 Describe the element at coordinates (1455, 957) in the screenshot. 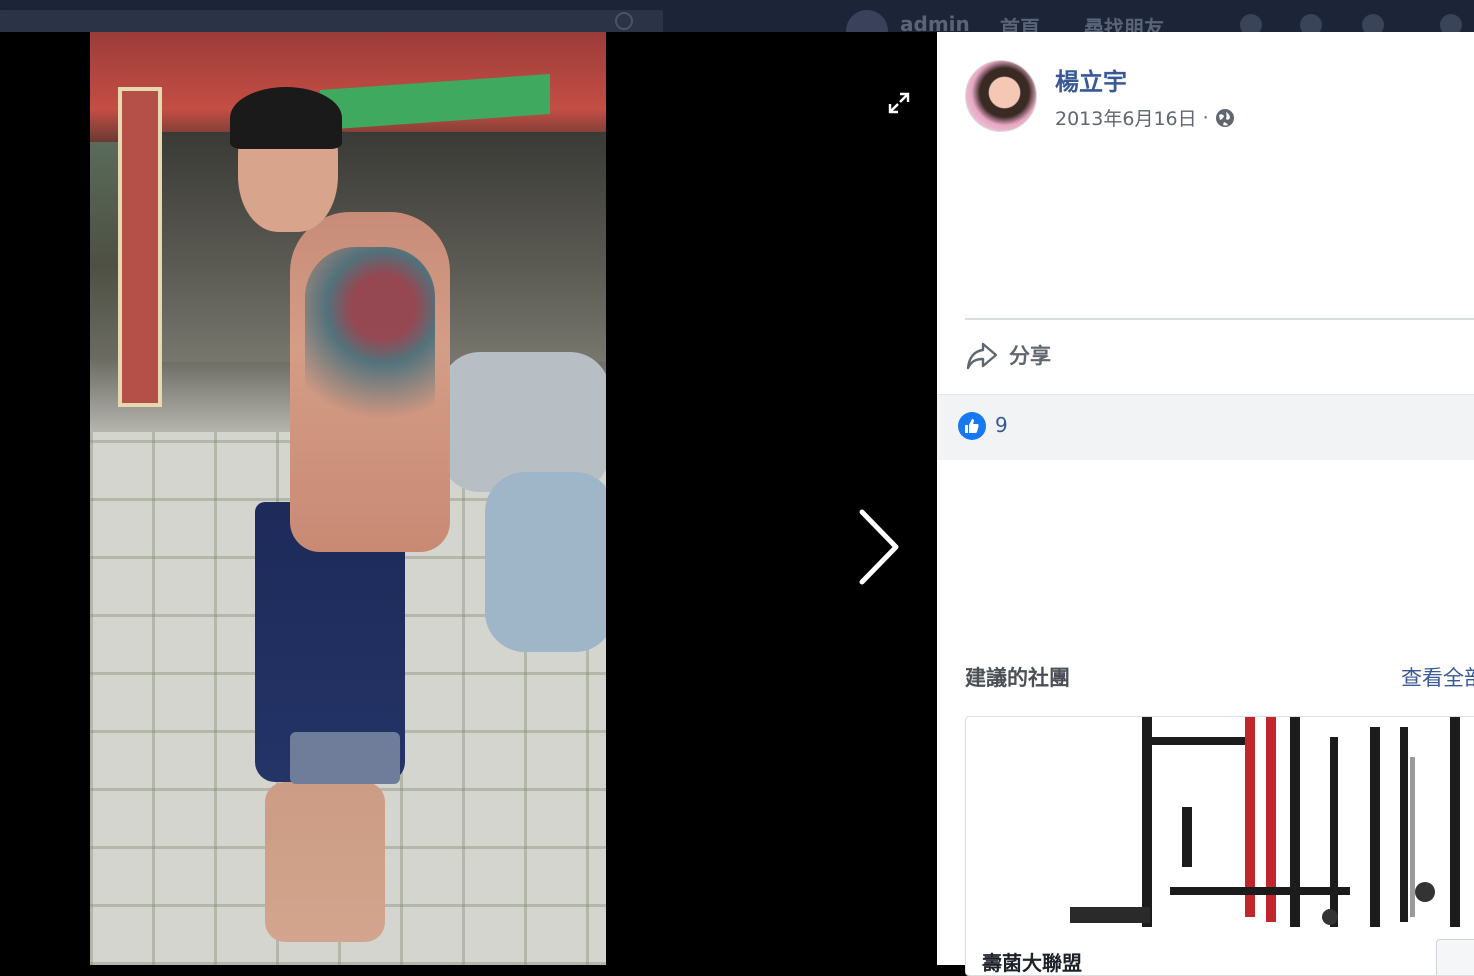

I see `join-group-button` at that location.